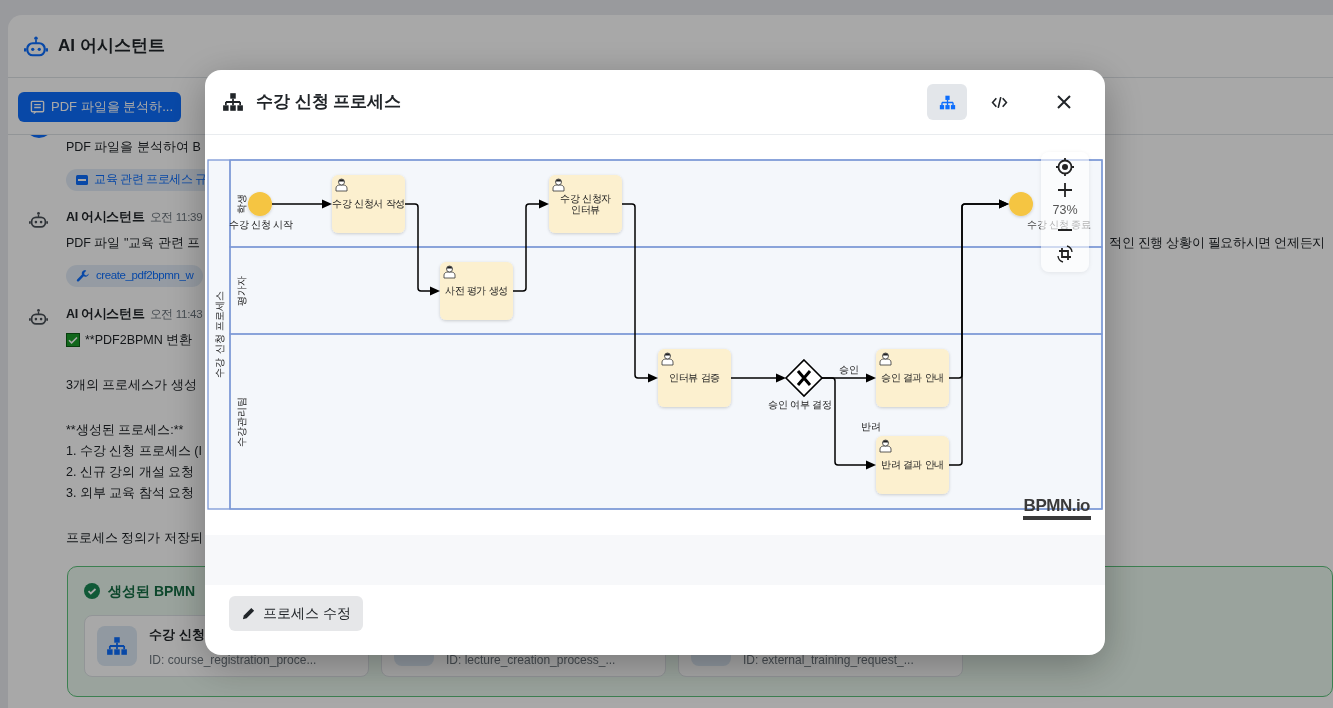 The width and height of the screenshot is (1333, 708). Describe the element at coordinates (849, 369) in the screenshot. I see `flow-label: 승인` at that location.